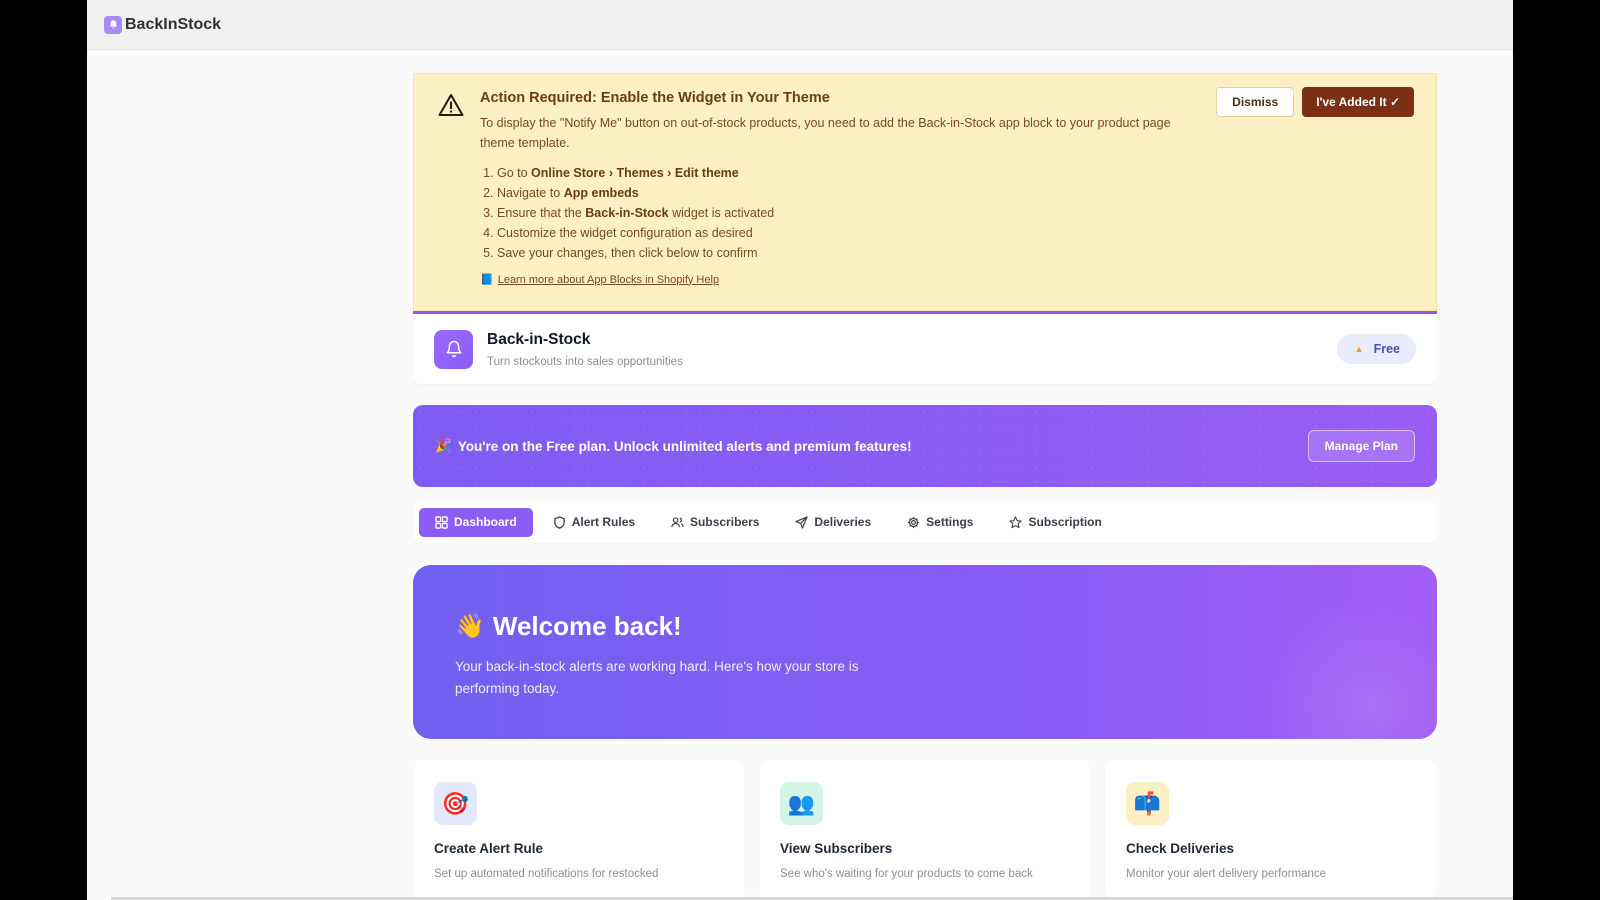  Describe the element at coordinates (1147, 803) in the screenshot. I see `mailbox-icon: 📫` at that location.